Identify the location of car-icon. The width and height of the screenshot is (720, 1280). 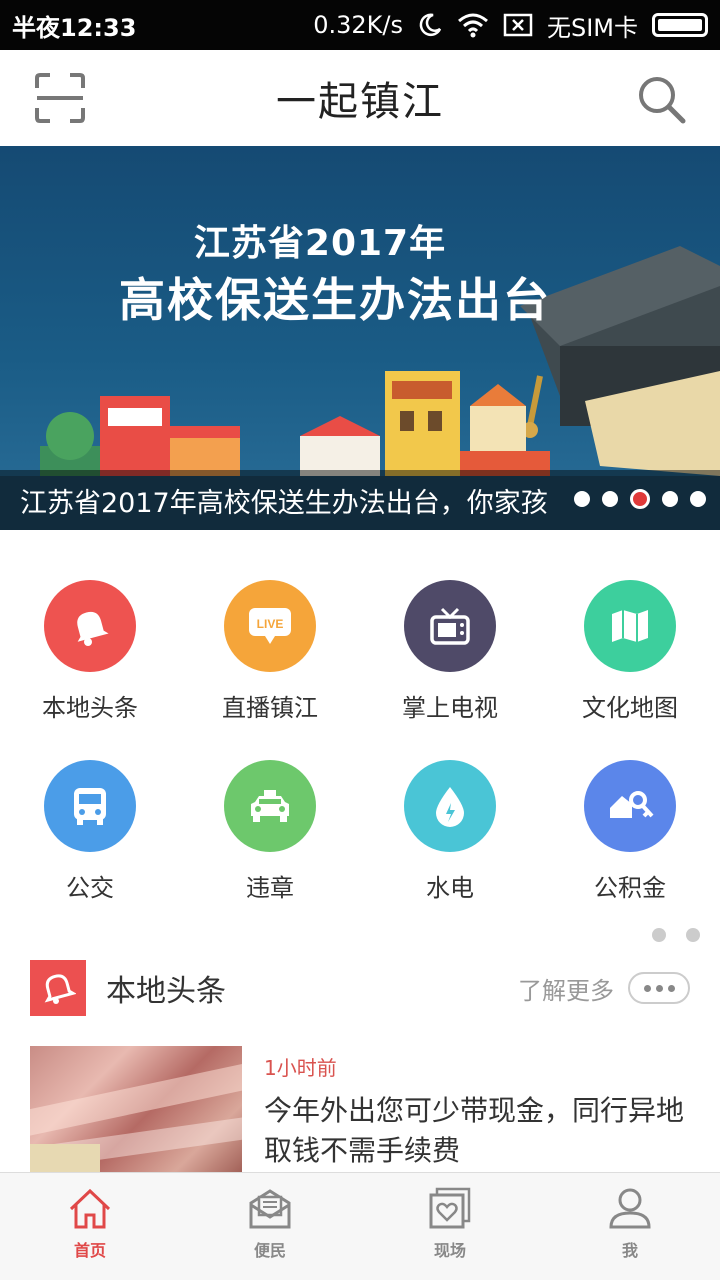
(270, 806).